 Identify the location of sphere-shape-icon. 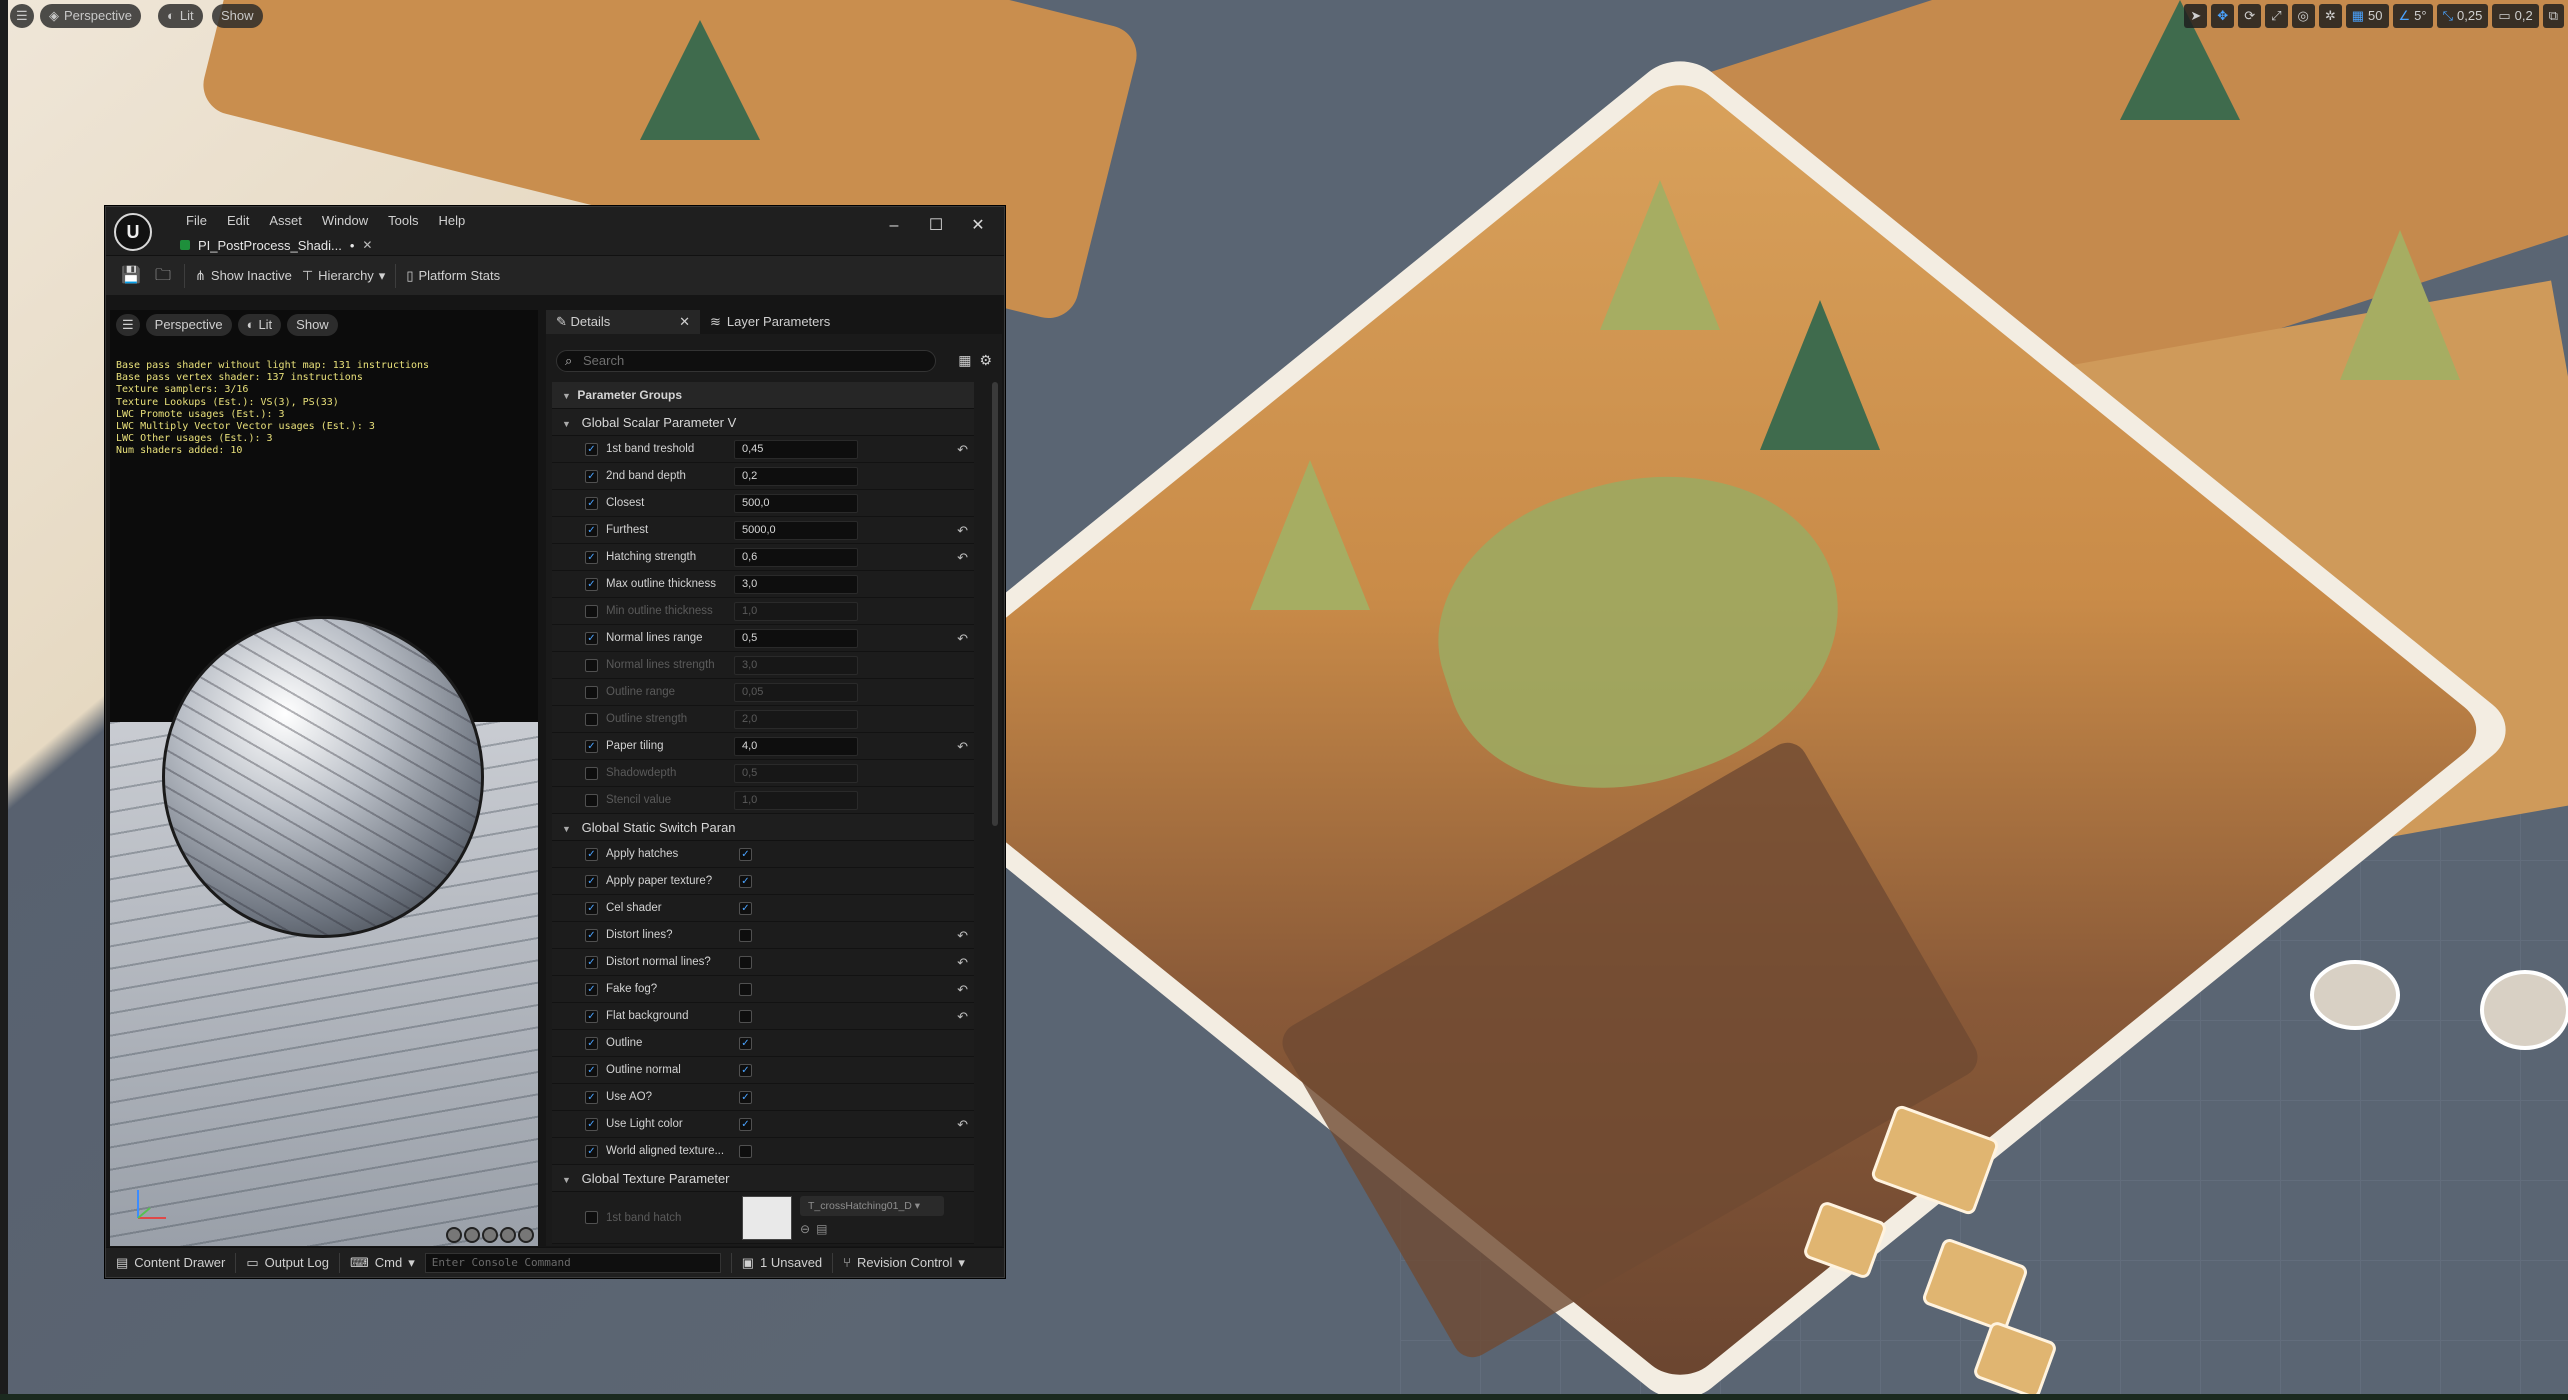
(472, 1235).